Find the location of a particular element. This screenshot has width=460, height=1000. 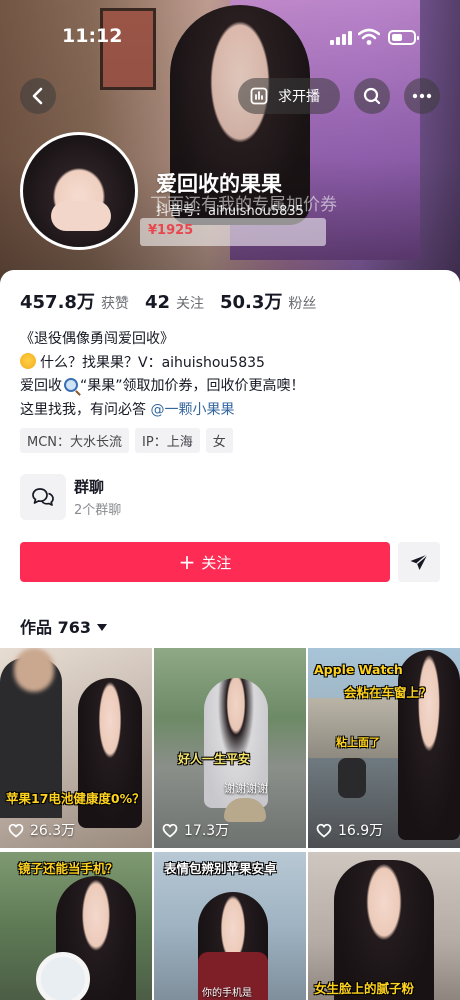

profile-stats: 457.8万 获赞 42 关注 50.3万 粉丝 is located at coordinates (176, 301).